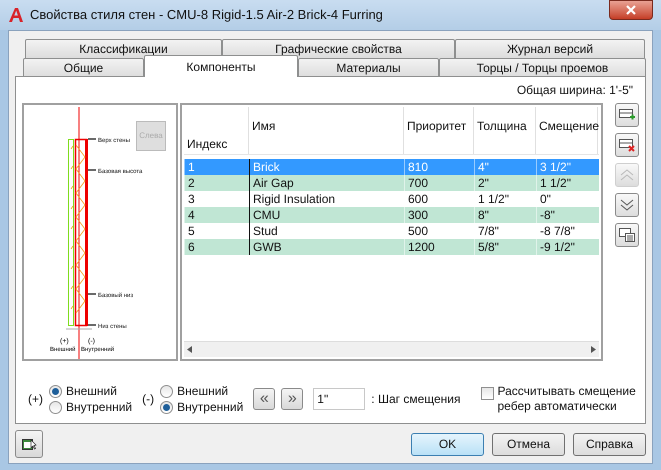 The height and width of the screenshot is (470, 661). I want to click on column-header: Индекс, so click(216, 130).